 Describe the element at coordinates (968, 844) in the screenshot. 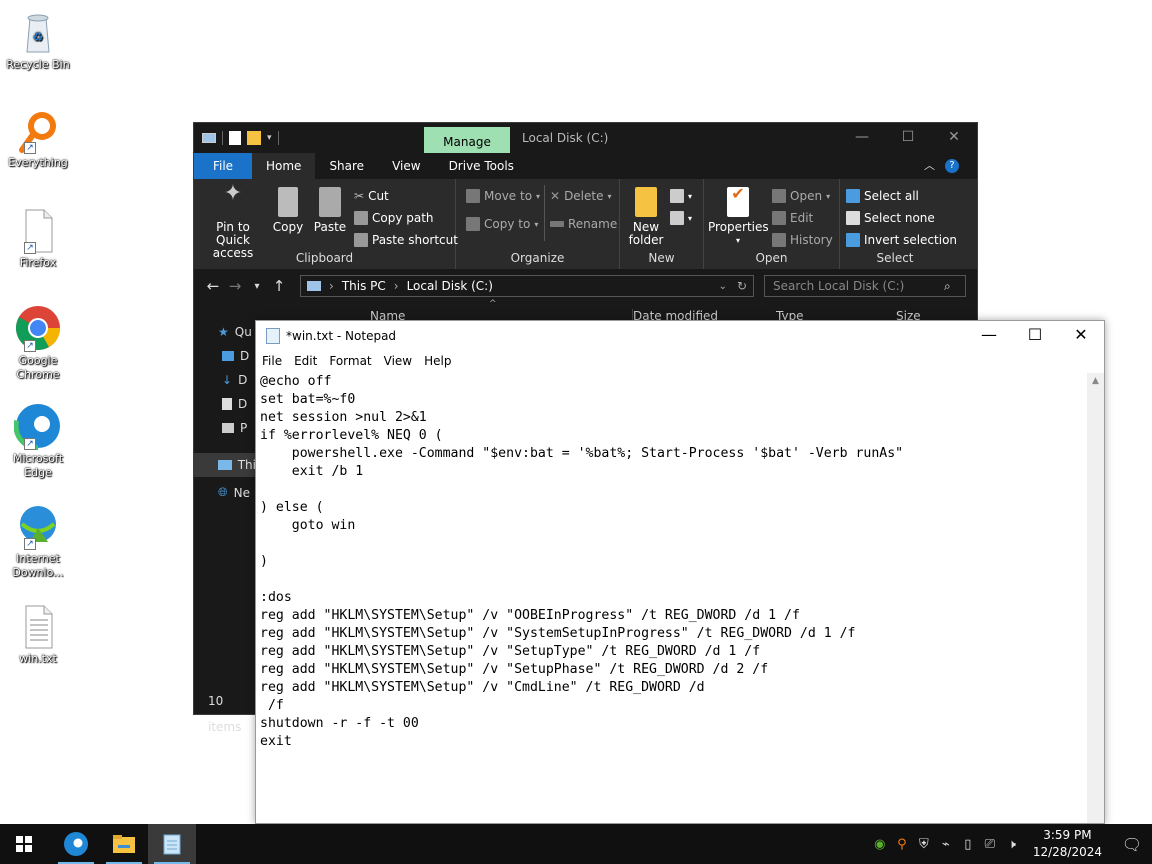

I see `power-icon: ▯` at that location.